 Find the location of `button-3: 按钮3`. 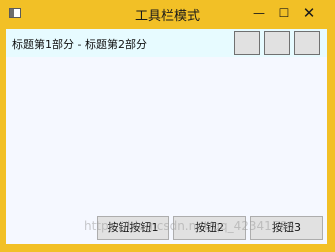

button-3: 按钮3 is located at coordinates (286, 228).